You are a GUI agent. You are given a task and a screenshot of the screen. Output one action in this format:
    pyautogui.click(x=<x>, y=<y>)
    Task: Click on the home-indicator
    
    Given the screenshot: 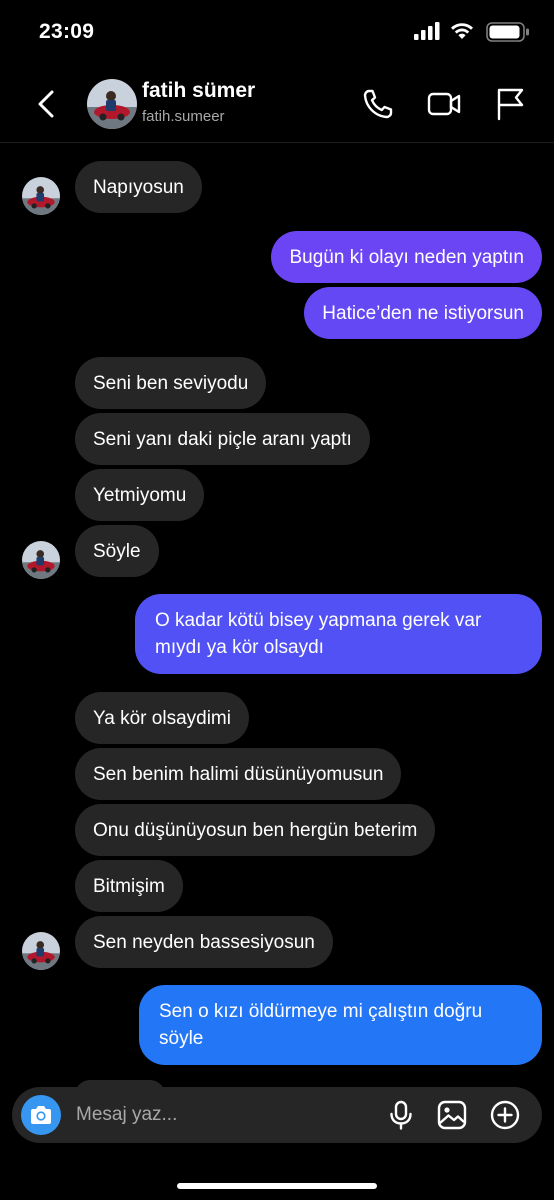 What is the action you would take?
    pyautogui.click(x=277, y=1186)
    